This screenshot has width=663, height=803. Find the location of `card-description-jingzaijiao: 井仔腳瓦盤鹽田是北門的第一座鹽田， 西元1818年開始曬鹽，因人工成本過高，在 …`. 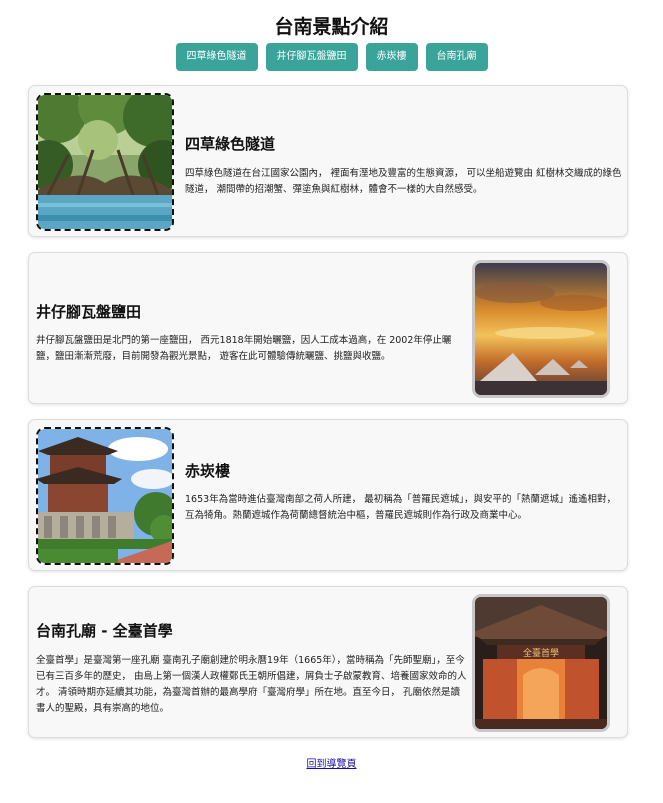

card-description-jingzaijiao: 井仔腳瓦盤鹽田是北門的第一座鹽田， 西元1818年開始曬鹽，因人工成本過高，在 … is located at coordinates (244, 348).